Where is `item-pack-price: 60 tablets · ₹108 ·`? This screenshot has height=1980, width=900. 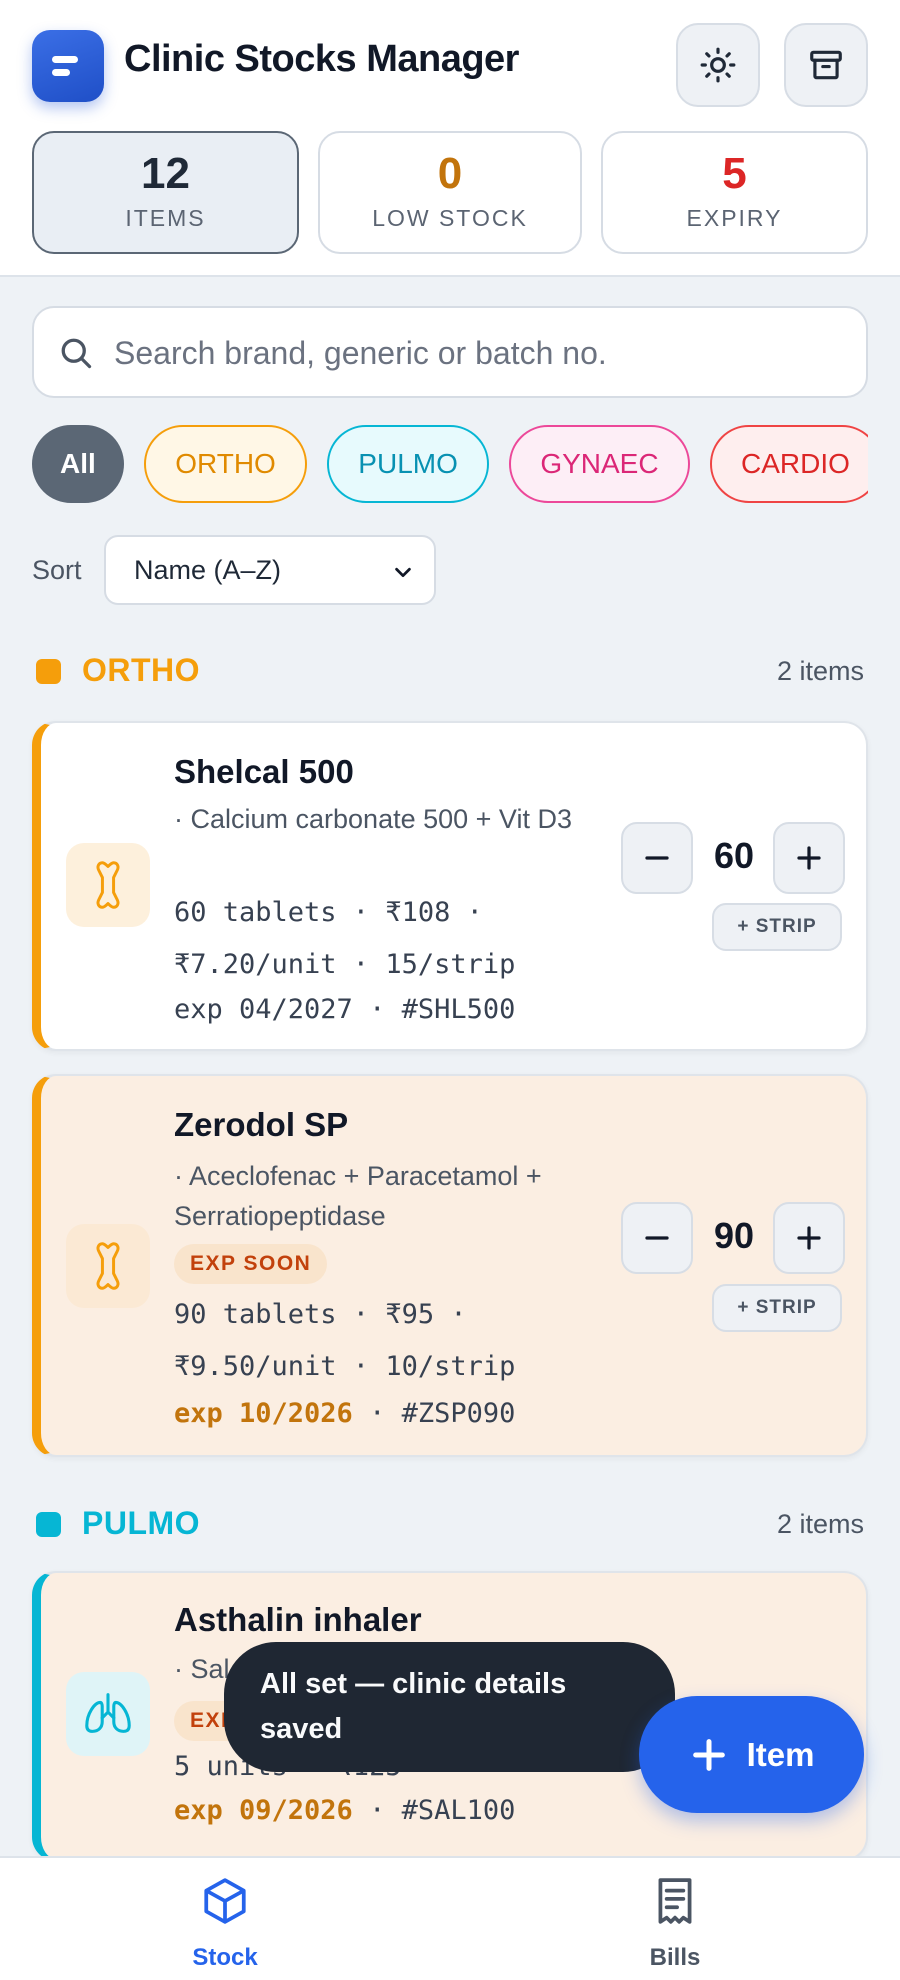 item-pack-price: 60 tablets · ₹108 · is located at coordinates (328, 912).